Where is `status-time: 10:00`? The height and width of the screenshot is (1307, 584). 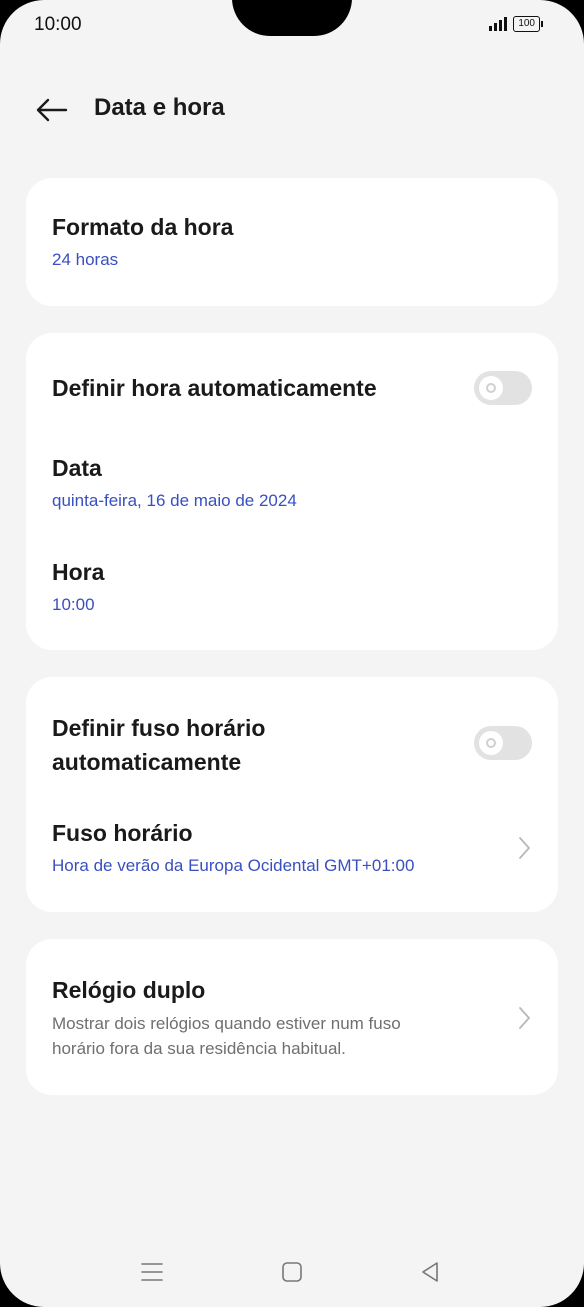 status-time: 10:00 is located at coordinates (58, 24).